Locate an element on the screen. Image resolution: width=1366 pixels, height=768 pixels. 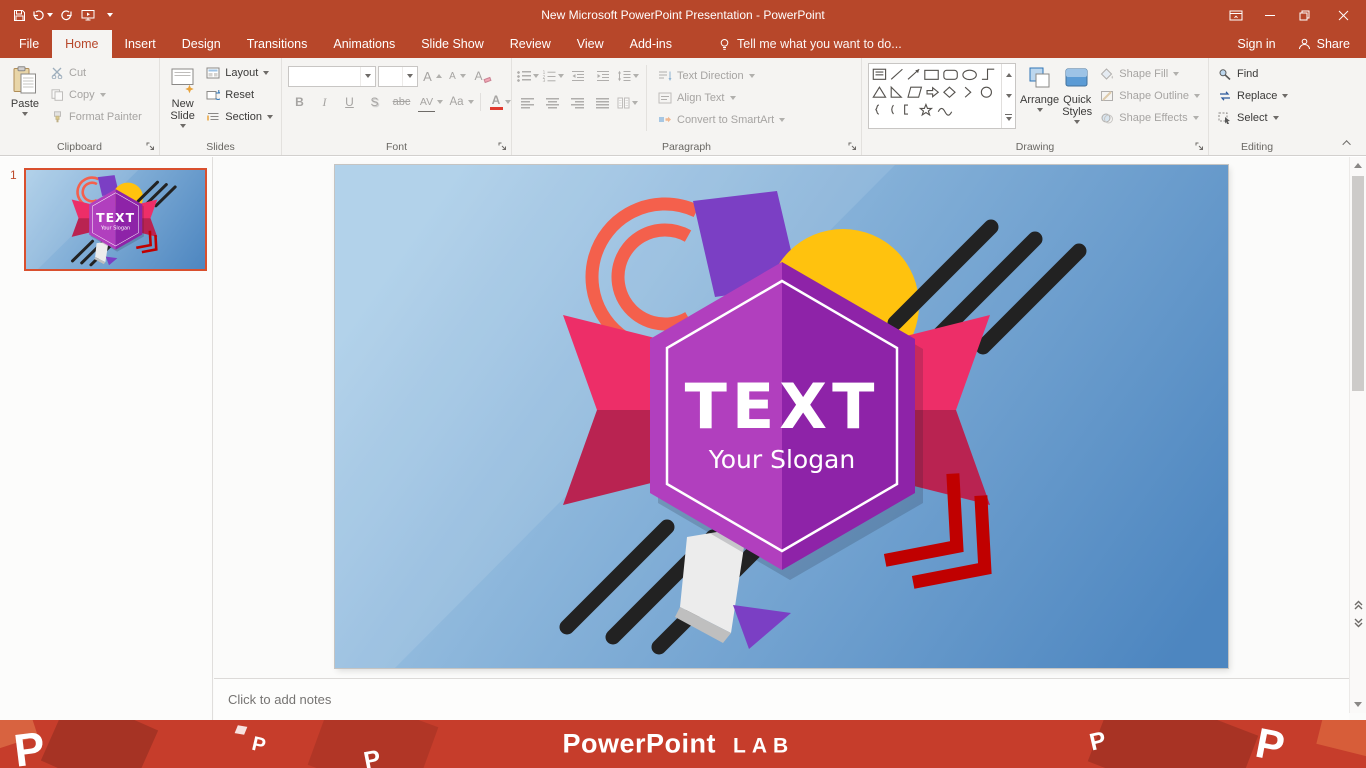
customize-quick-access-button is located at coordinates (110, 15).